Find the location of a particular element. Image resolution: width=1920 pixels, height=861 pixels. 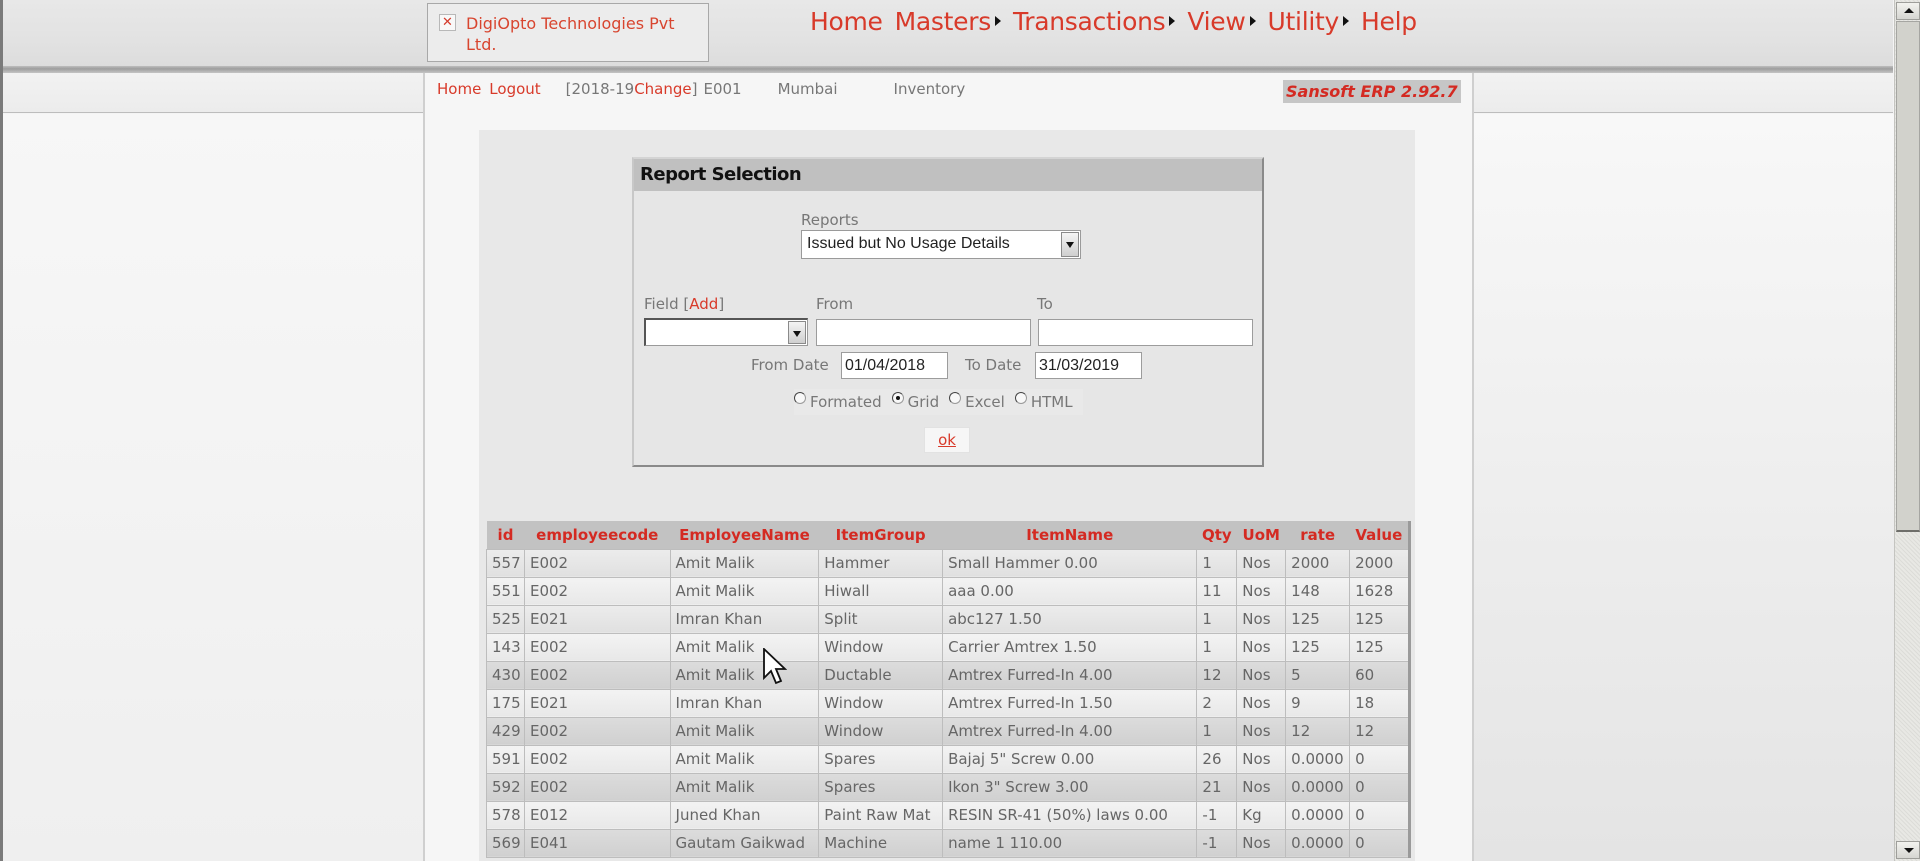

cell-itemname: aaa 0.00 is located at coordinates (1070, 591).